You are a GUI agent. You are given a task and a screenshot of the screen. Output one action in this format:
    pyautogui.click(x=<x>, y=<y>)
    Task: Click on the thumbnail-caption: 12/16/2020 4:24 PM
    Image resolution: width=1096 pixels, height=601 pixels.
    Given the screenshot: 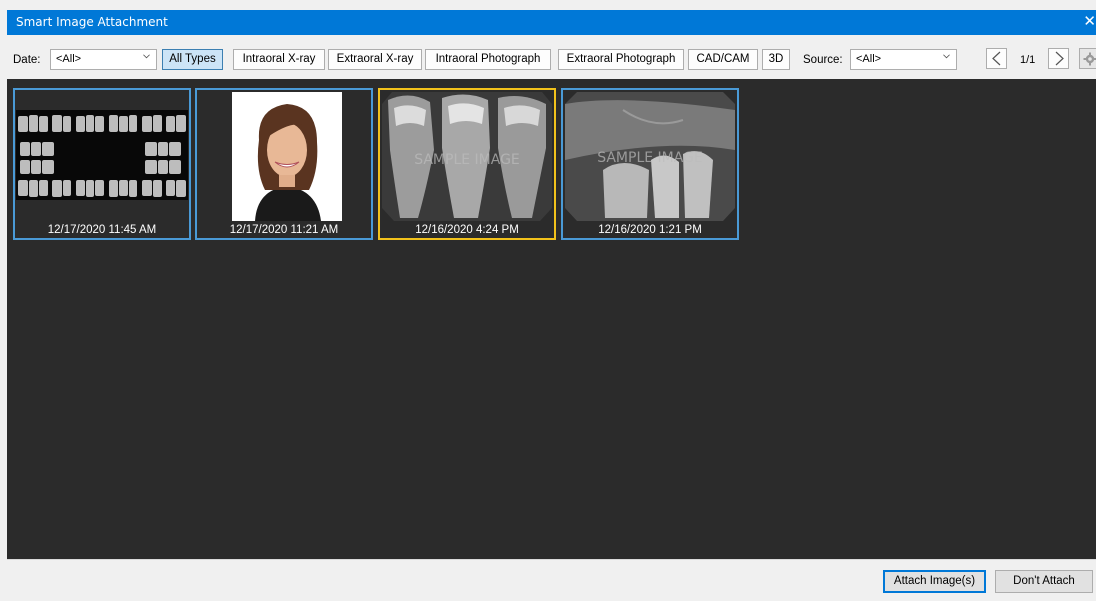 What is the action you would take?
    pyautogui.click(x=467, y=230)
    